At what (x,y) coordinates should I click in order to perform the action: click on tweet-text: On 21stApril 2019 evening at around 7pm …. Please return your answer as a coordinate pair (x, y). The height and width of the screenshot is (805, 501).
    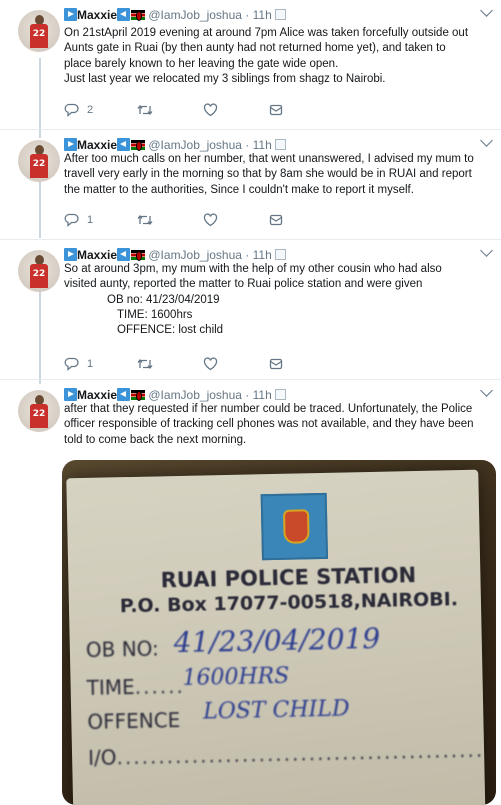
    Looking at the image, I should click on (278, 56).